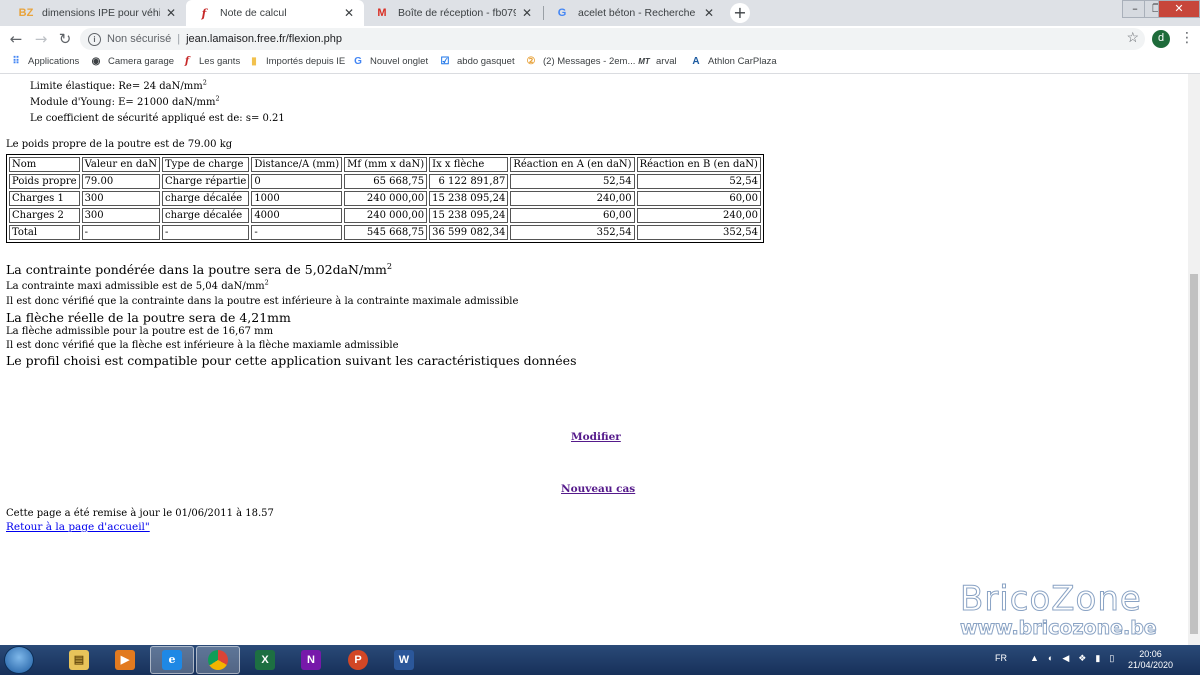 This screenshot has width=1200, height=675. Describe the element at coordinates (1194, 454) in the screenshot. I see `scrollbar-thumb` at that location.